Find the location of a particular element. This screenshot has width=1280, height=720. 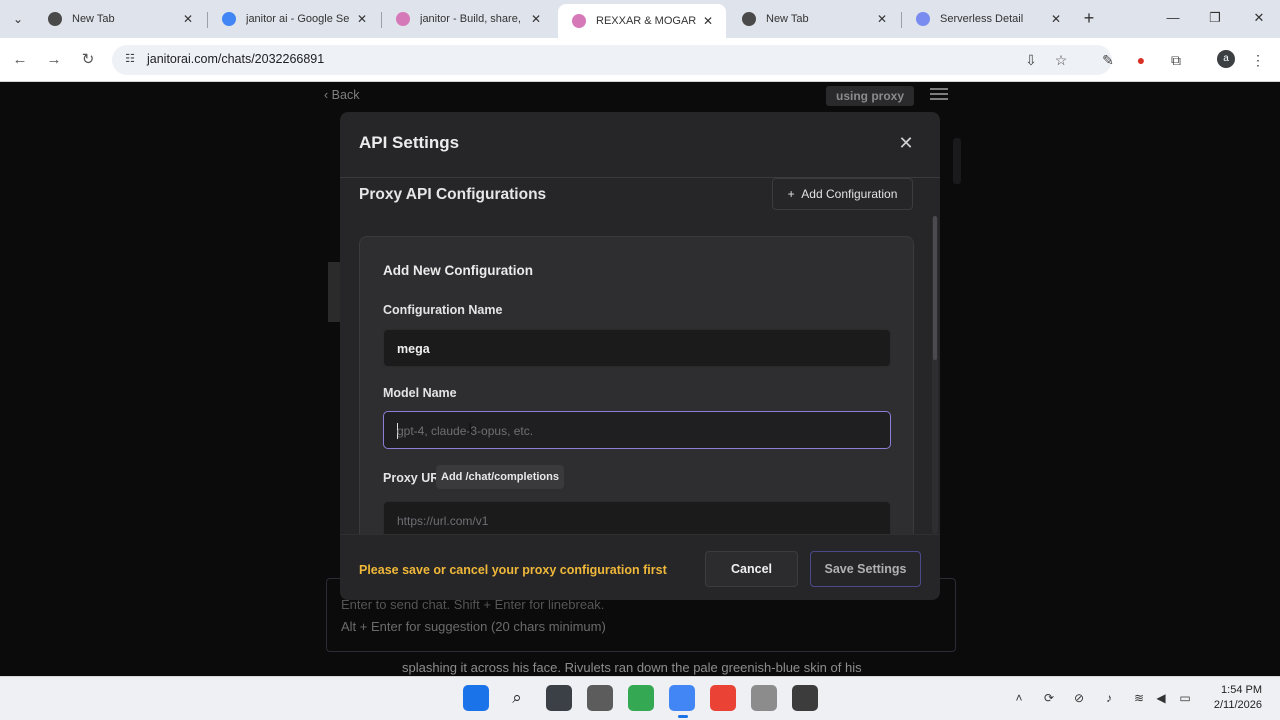

system-clock: 1:54 PM 2/11/2026 is located at coordinates (1234, 698).